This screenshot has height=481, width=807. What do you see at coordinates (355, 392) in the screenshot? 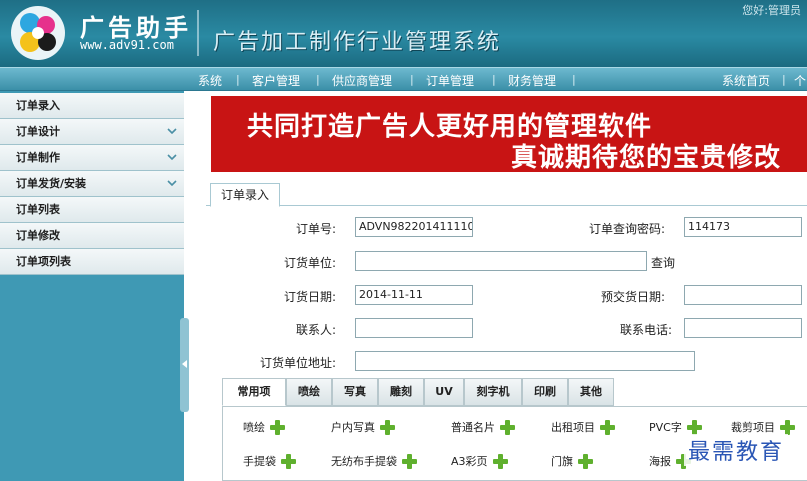
I see `tab-photo: 写真` at bounding box center [355, 392].